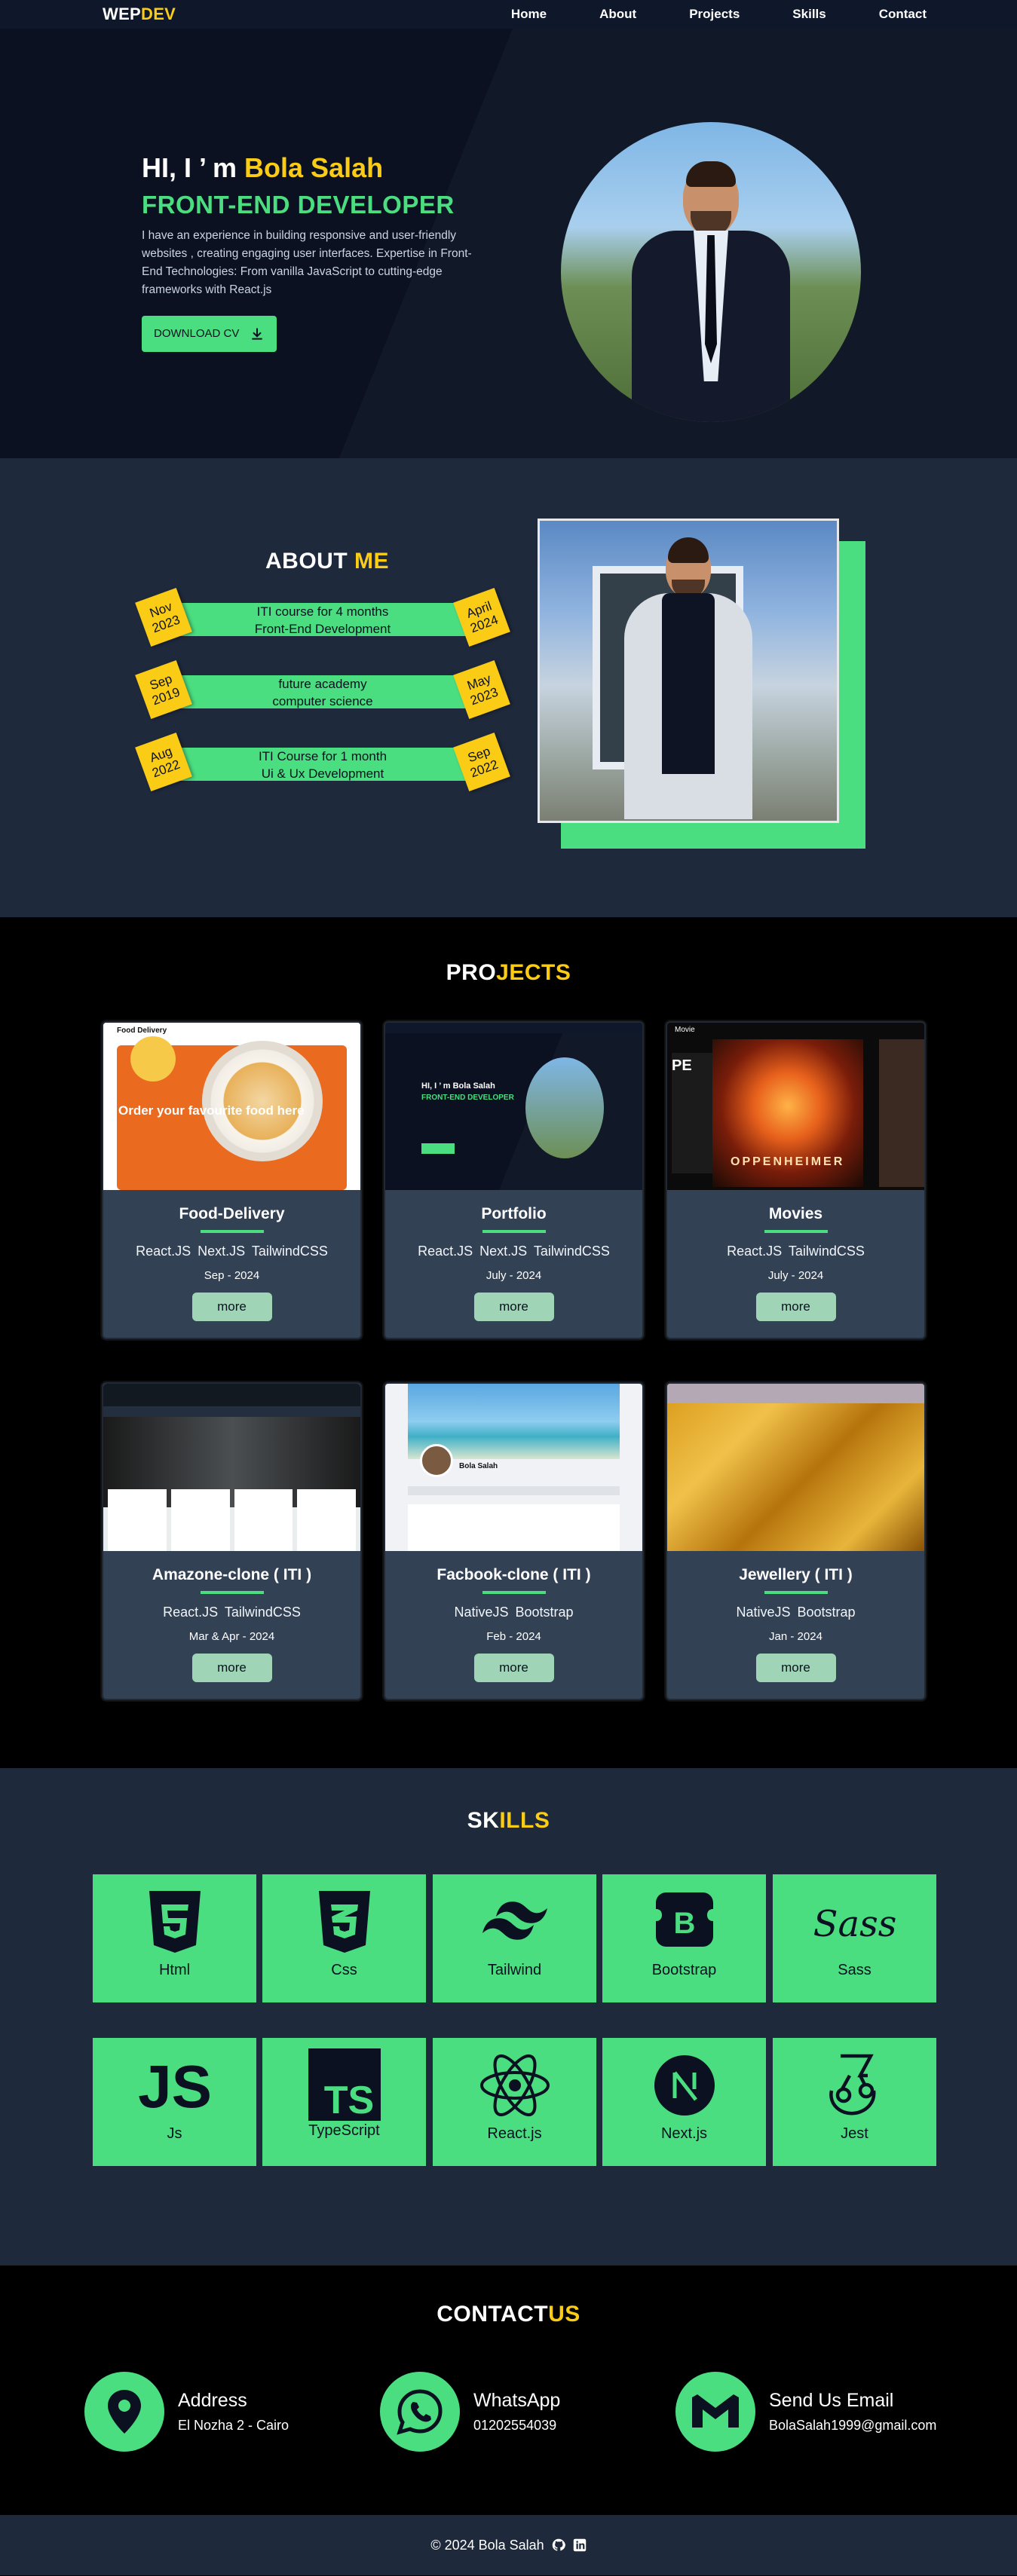 The image size is (1017, 2576). I want to click on contact-value: El Nozha 2 - Cairo, so click(233, 2425).